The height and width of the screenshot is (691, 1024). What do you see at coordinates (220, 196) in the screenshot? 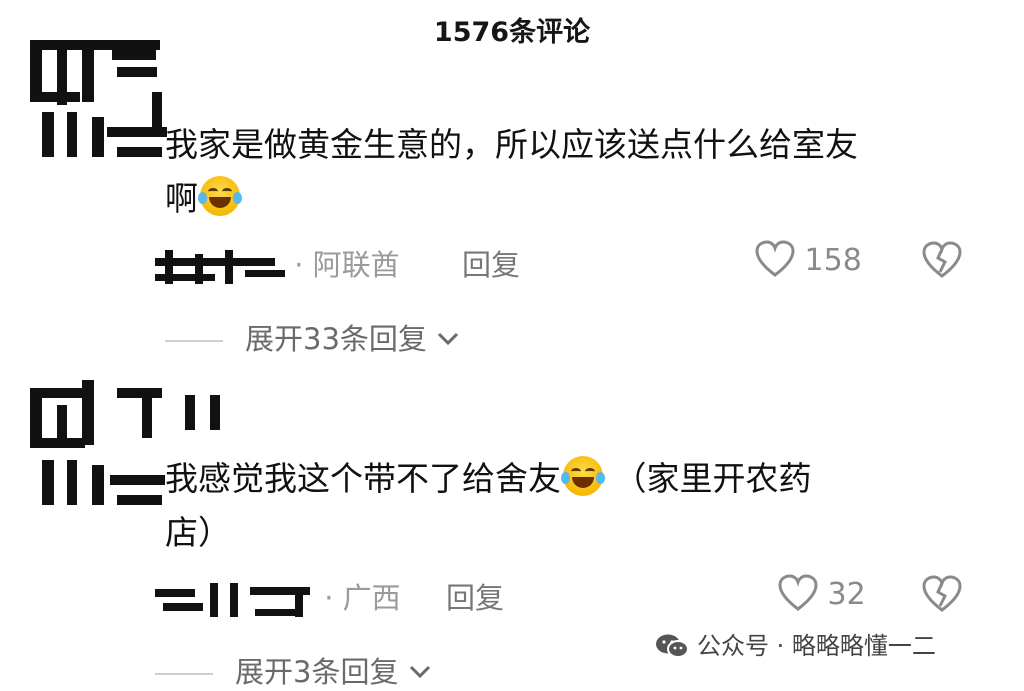
I see `laughing-rolling-emoji-icon` at bounding box center [220, 196].